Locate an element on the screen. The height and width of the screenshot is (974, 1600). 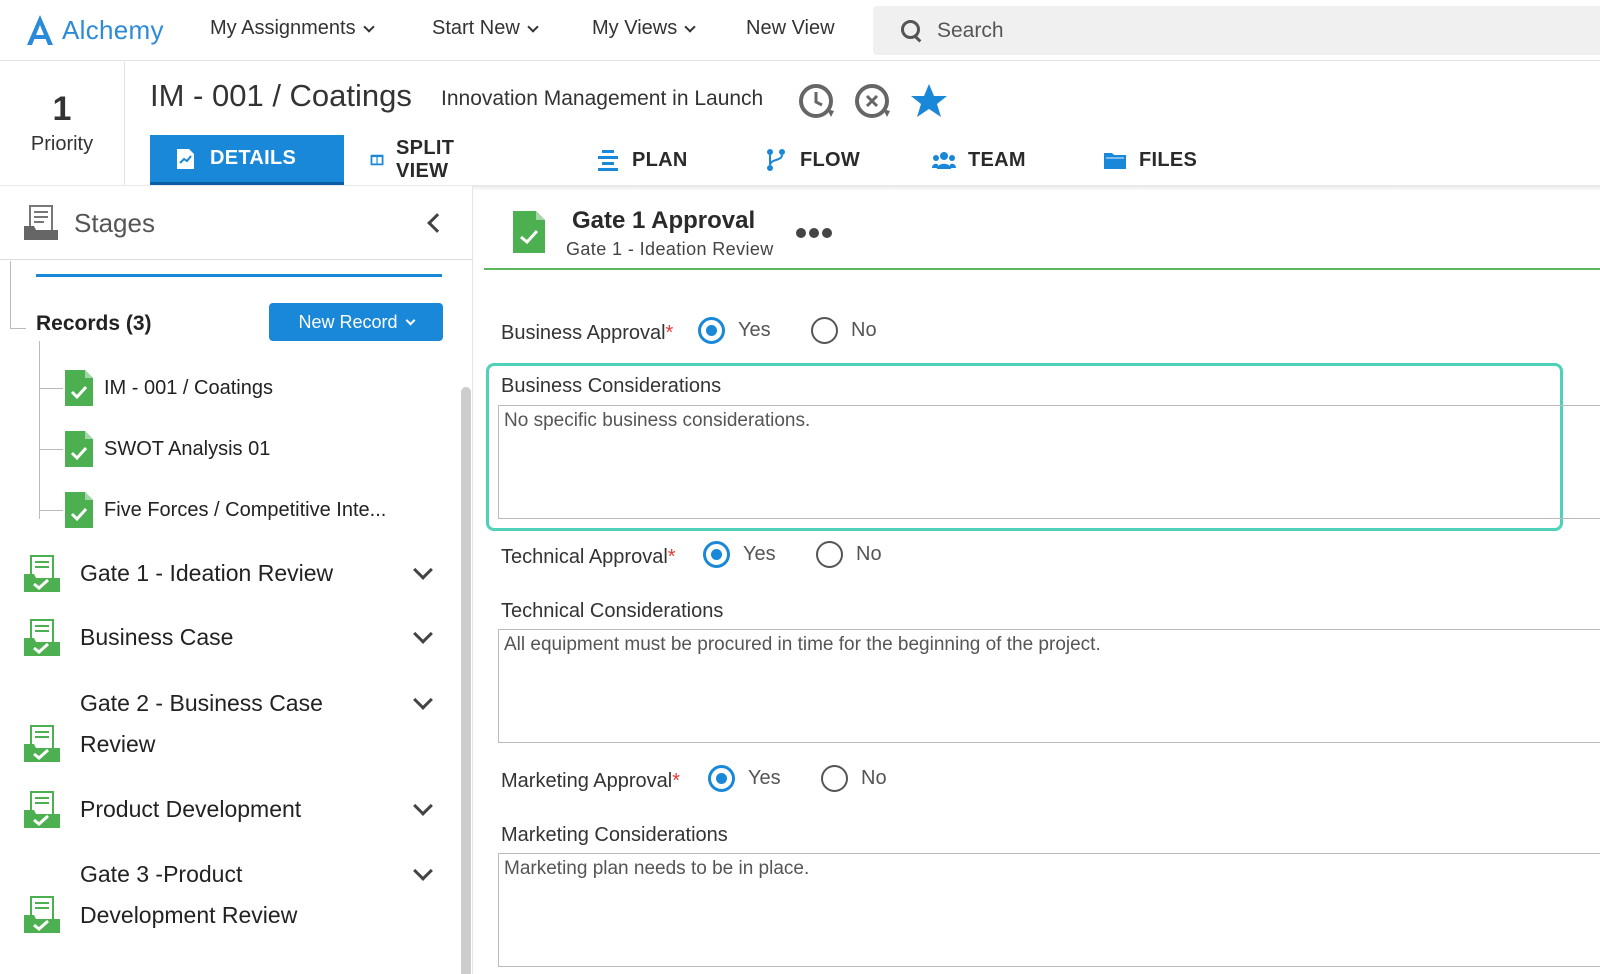
nav-new-view: New View is located at coordinates (790, 28).